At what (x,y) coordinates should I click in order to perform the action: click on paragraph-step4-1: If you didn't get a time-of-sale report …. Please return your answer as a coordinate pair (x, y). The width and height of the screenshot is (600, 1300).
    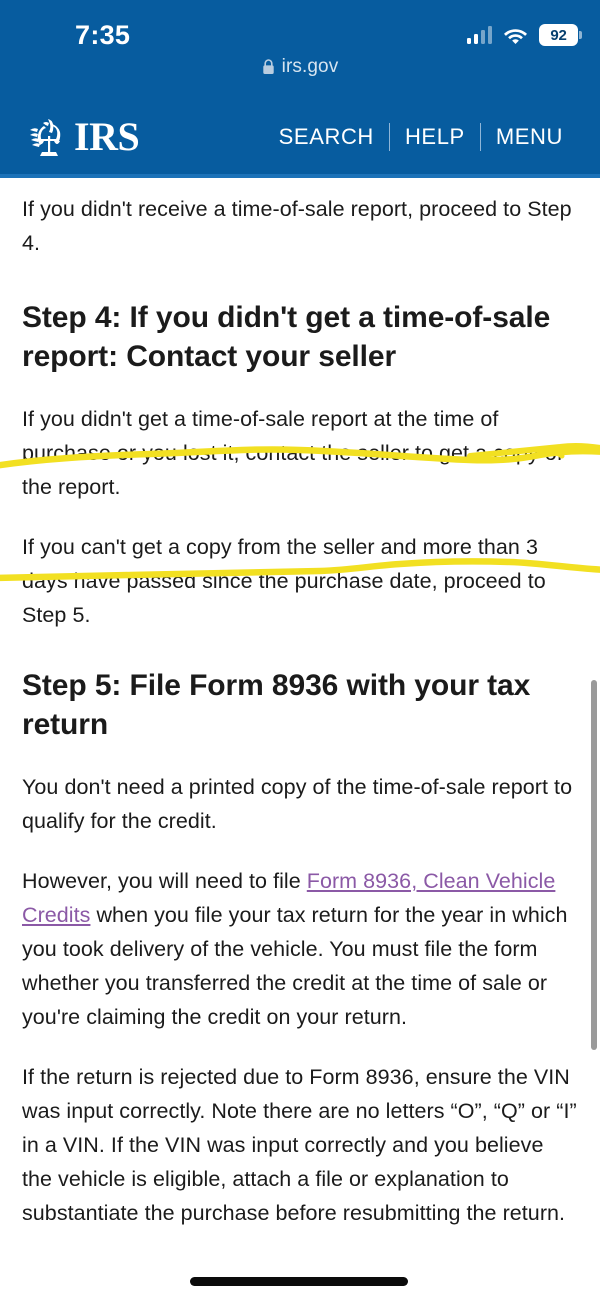
    Looking at the image, I should click on (292, 453).